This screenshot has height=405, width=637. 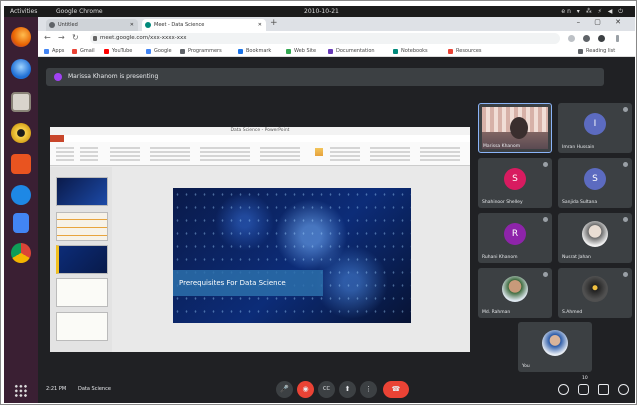 I want to click on bookmark-item: Documentation, so click(x=351, y=51).